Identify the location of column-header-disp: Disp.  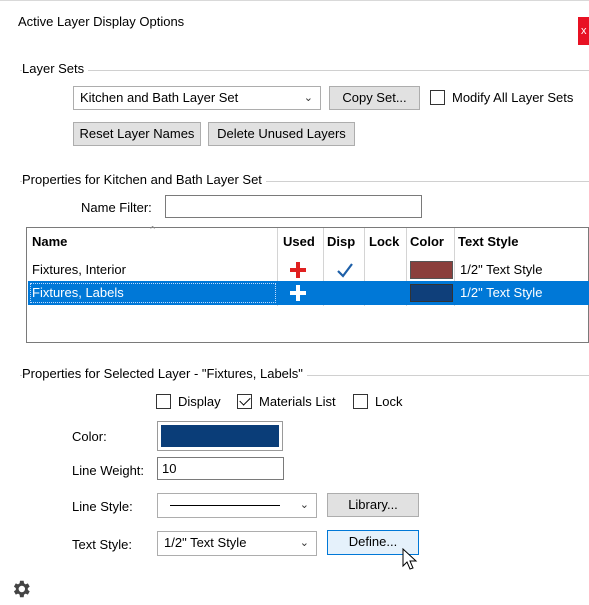
(341, 241).